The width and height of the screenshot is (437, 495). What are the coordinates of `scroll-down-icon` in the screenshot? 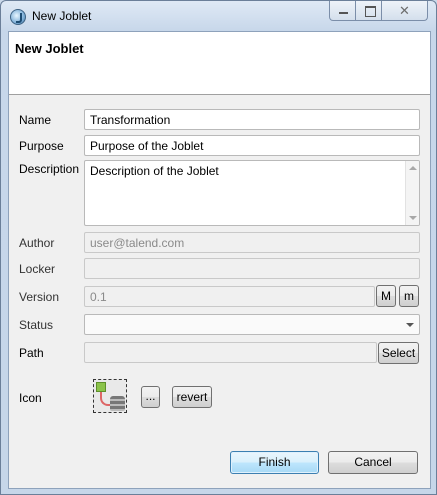 It's located at (413, 218).